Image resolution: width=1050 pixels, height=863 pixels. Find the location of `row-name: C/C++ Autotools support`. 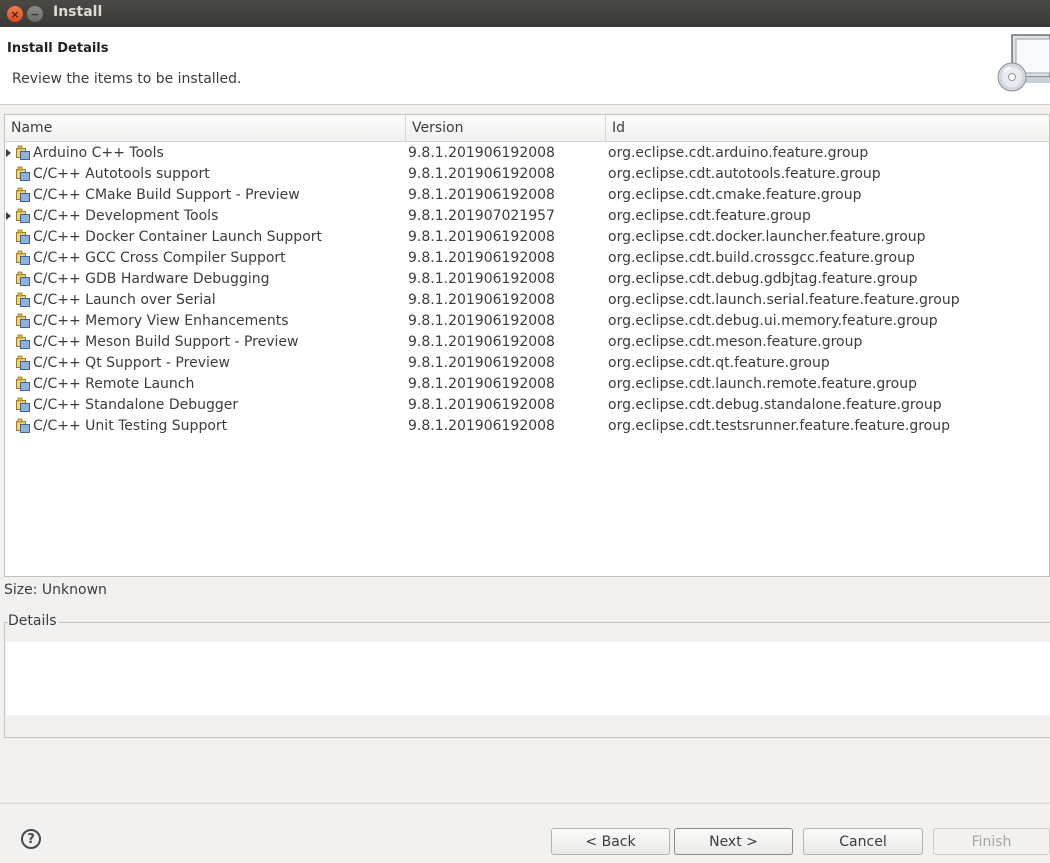

row-name: C/C++ Autotools support is located at coordinates (121, 174).